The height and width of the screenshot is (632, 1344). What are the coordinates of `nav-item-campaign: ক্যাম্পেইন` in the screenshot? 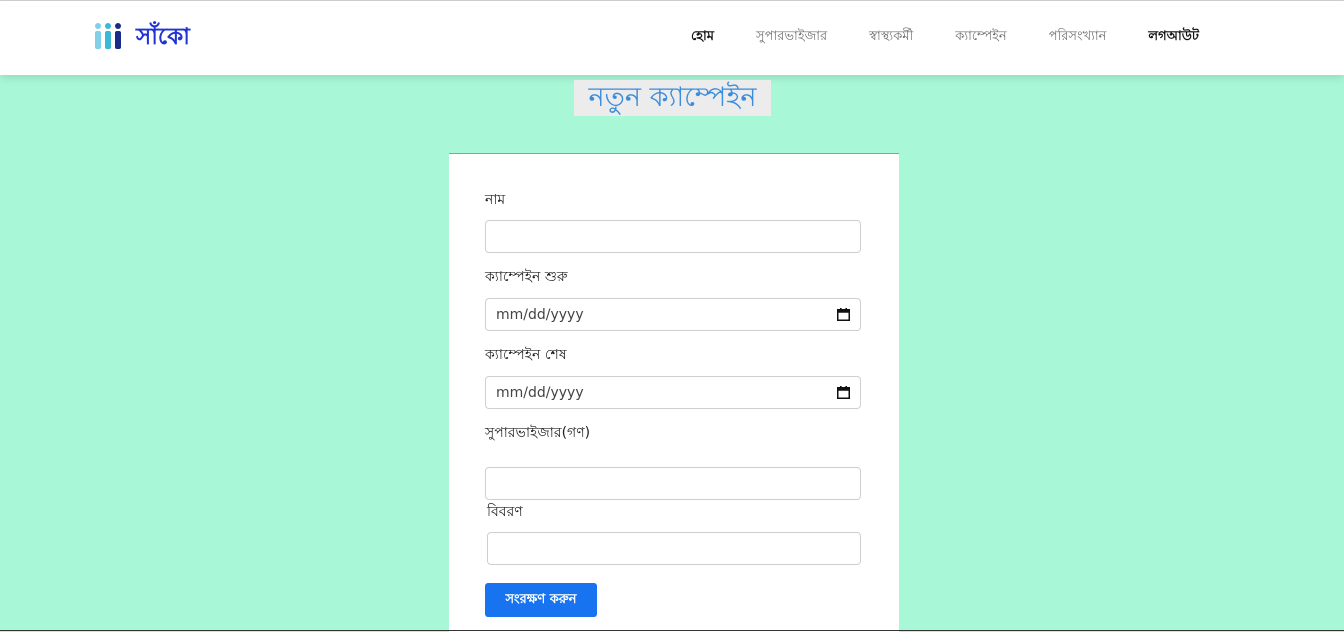 It's located at (980, 37).